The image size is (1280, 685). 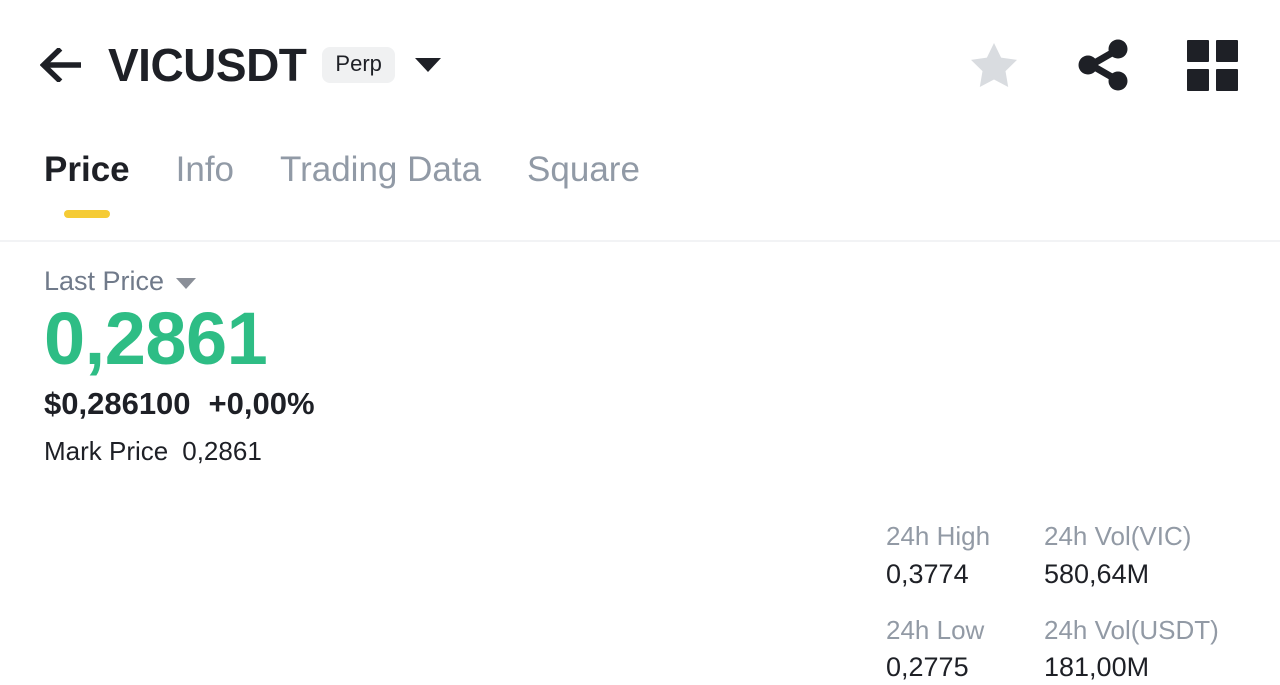 What do you see at coordinates (261, 404) in the screenshot?
I see `price-change-percent: +0,00%` at bounding box center [261, 404].